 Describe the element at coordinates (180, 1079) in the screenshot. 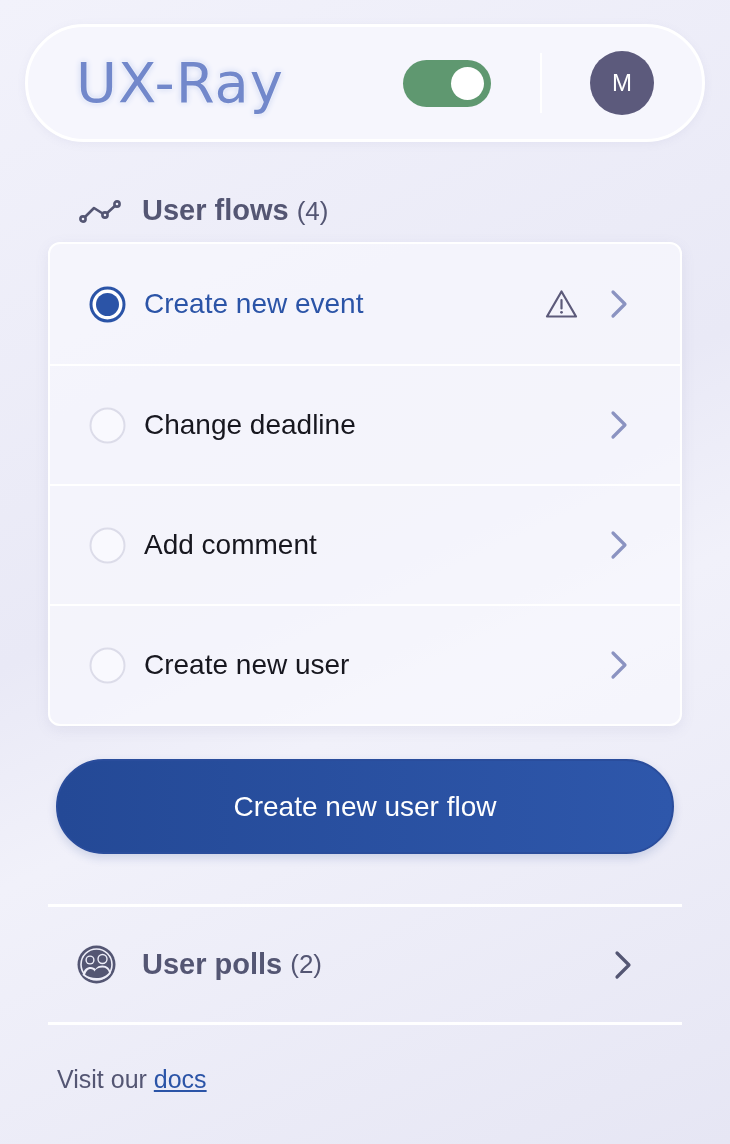

I see `docs-link: docs` at that location.